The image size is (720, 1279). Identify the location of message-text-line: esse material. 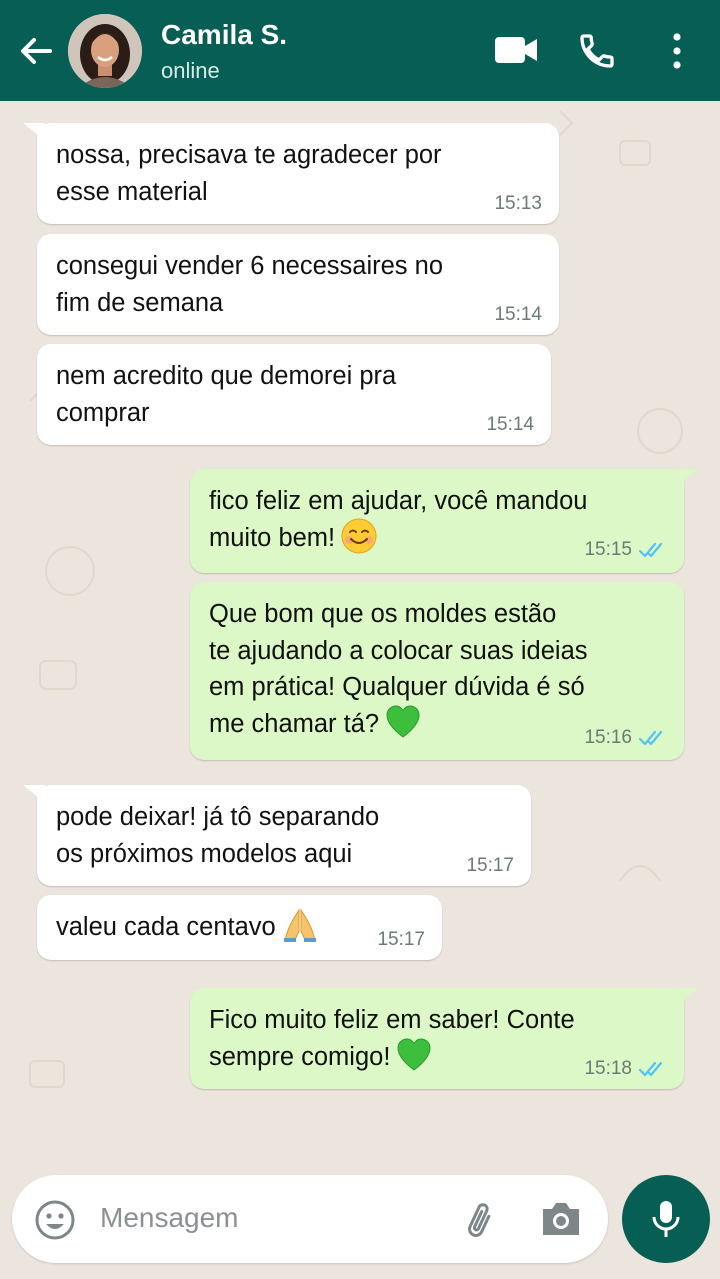
(132, 191).